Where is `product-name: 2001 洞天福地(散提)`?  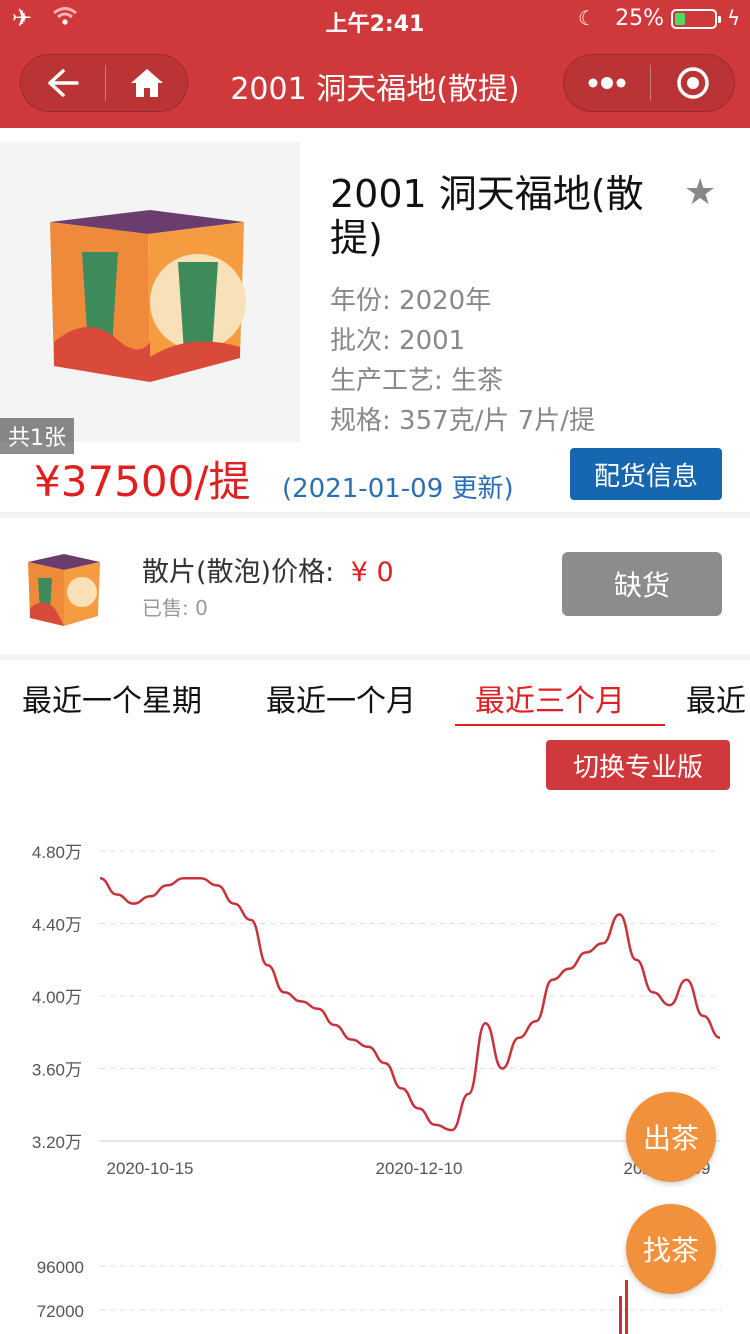 product-name: 2001 洞天福地(散提) is located at coordinates (487, 216).